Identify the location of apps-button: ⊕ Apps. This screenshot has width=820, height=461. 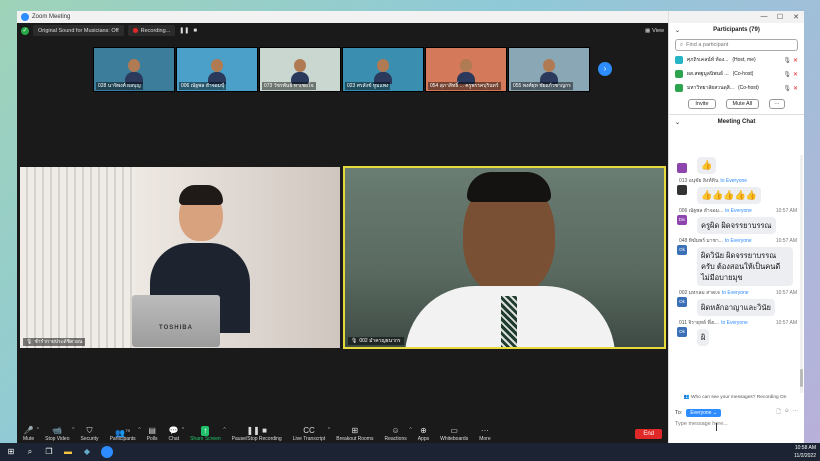
(423, 434).